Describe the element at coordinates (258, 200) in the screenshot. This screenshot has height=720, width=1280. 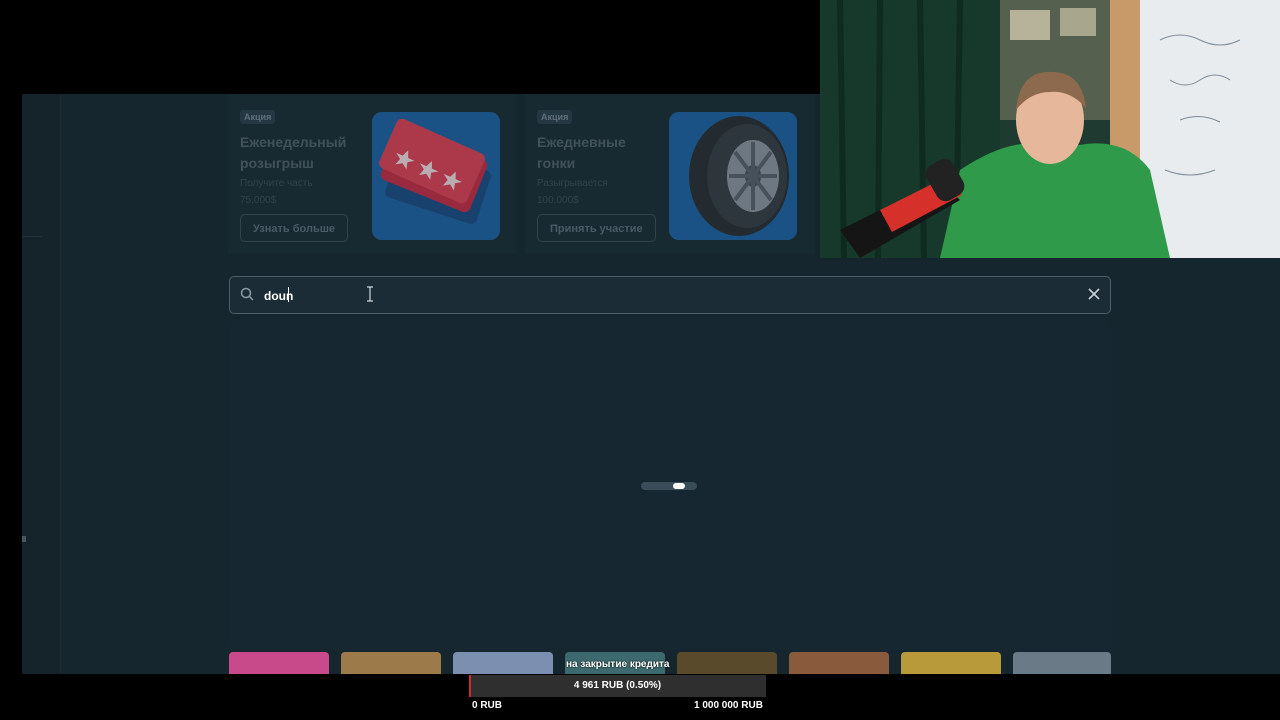
I see `promo-amount: 75.000$` at that location.